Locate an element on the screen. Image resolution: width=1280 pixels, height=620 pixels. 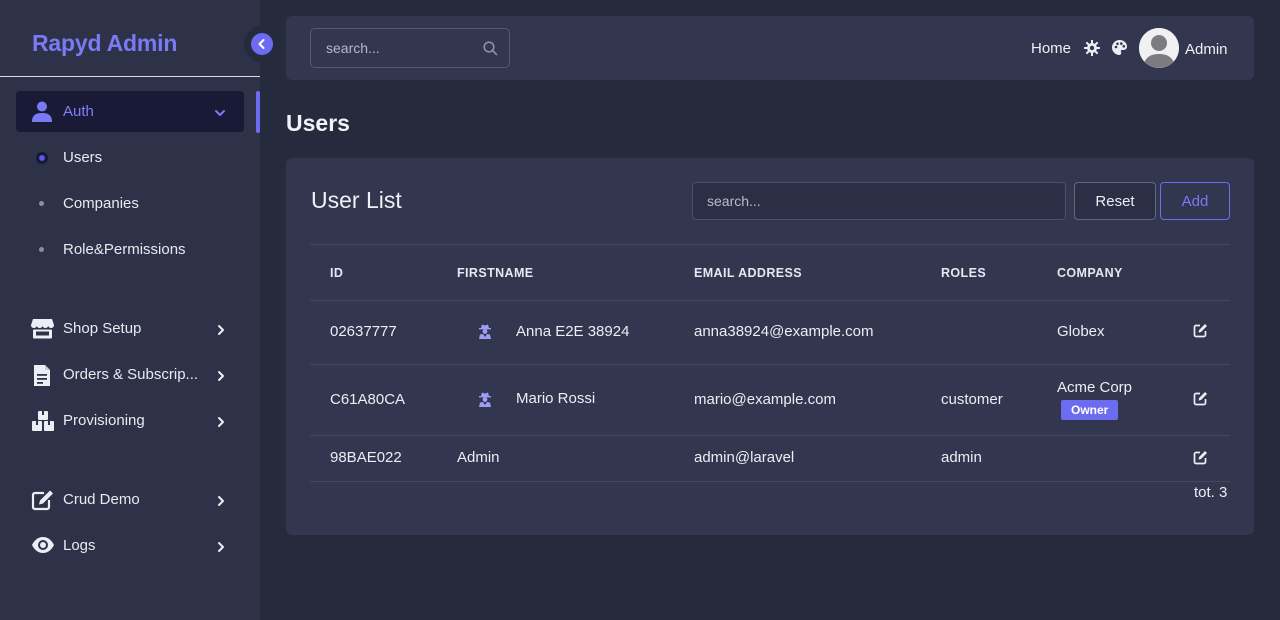
palette-icon is located at coordinates (1119, 50).